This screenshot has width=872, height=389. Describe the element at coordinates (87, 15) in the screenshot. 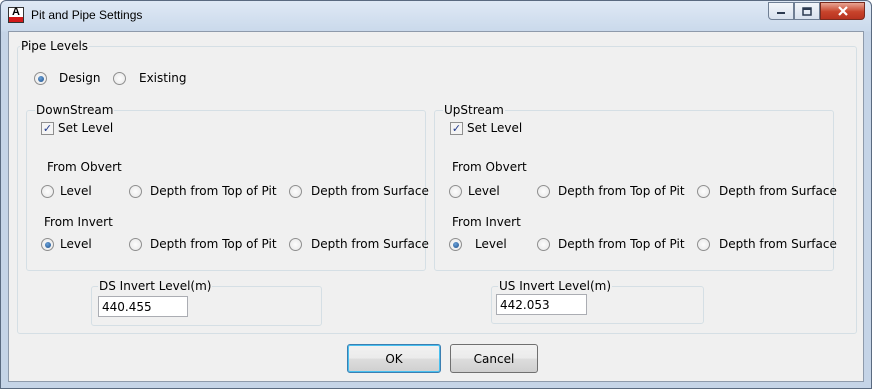

I see `window-title: Pit and Pipe Settings` at that location.